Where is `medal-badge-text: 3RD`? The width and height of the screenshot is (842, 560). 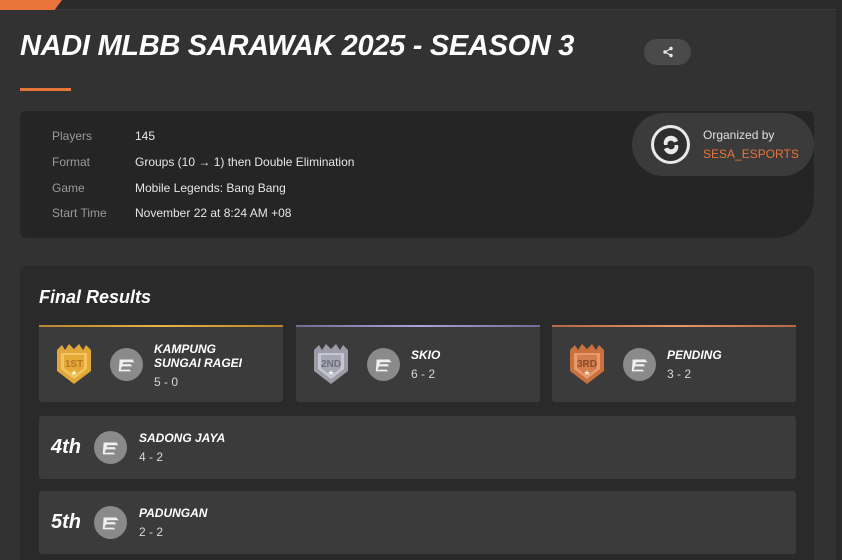
medal-badge-text: 3RD is located at coordinates (587, 364).